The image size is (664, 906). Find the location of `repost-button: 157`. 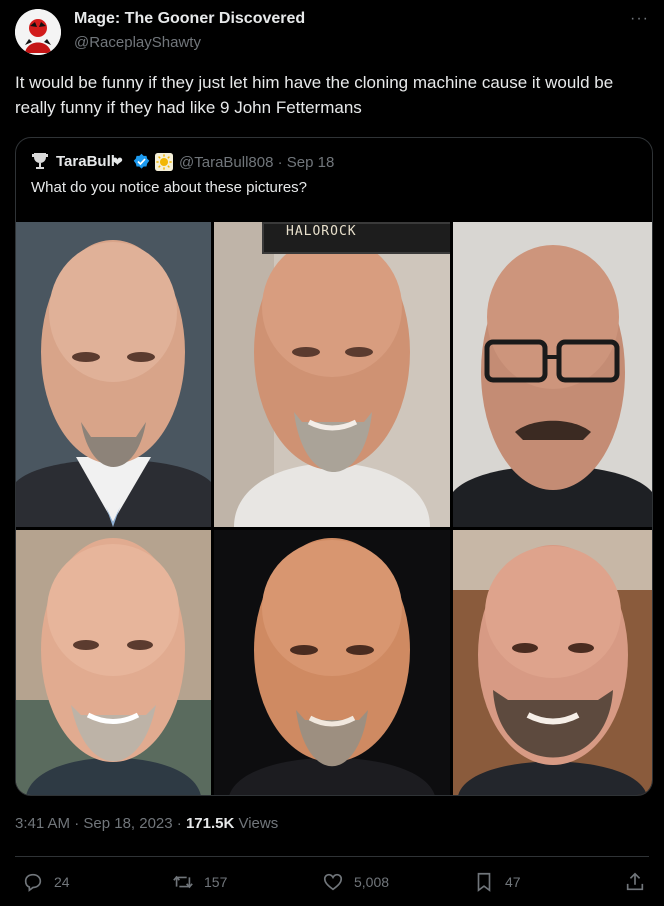

repost-button: 157 is located at coordinates (199, 882).